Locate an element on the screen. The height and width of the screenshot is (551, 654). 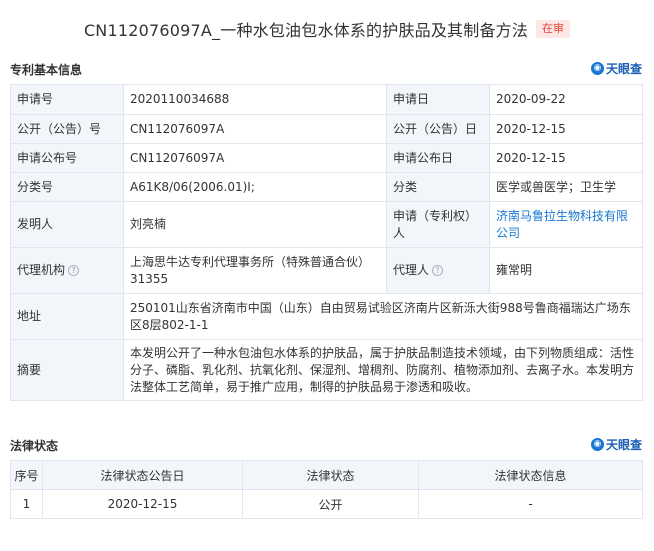
field-label: 申请公布日 is located at coordinates (438, 158).